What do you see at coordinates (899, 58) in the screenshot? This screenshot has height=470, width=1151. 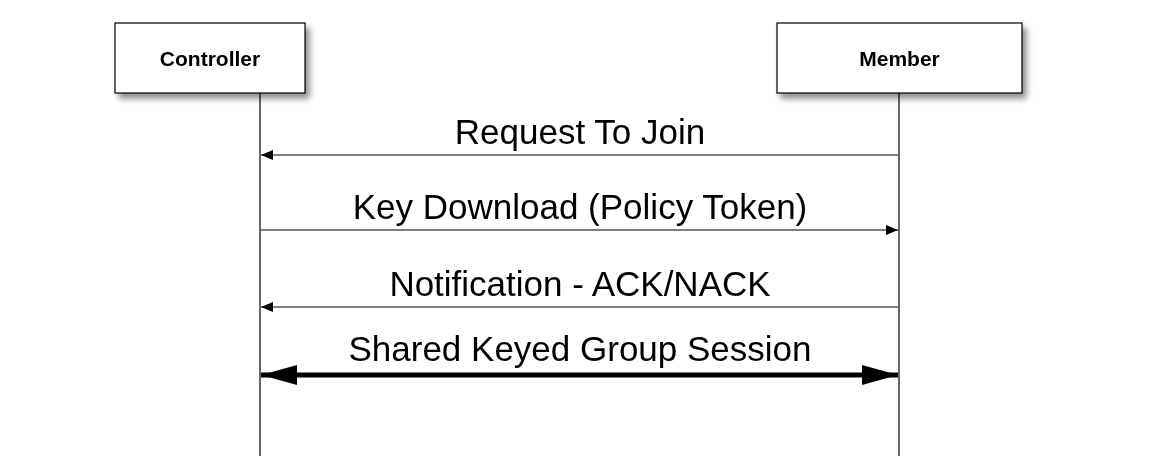 I see `participant-label: Member` at bounding box center [899, 58].